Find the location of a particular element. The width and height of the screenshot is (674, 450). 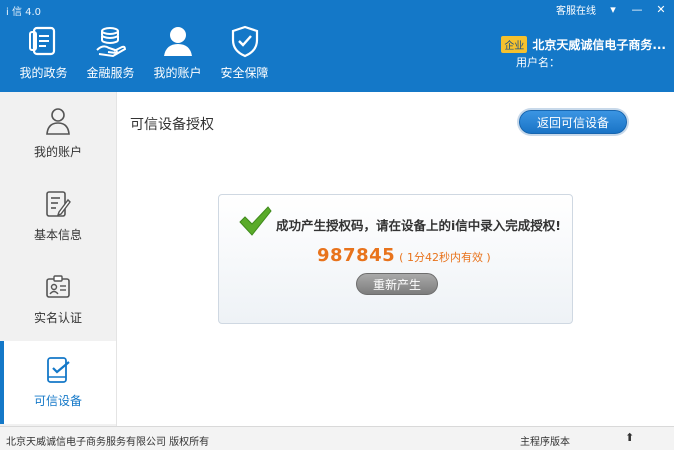

main-nav: 我的政务 金融服务 我的账户 安全保障 is located at coordinates (144, 53).